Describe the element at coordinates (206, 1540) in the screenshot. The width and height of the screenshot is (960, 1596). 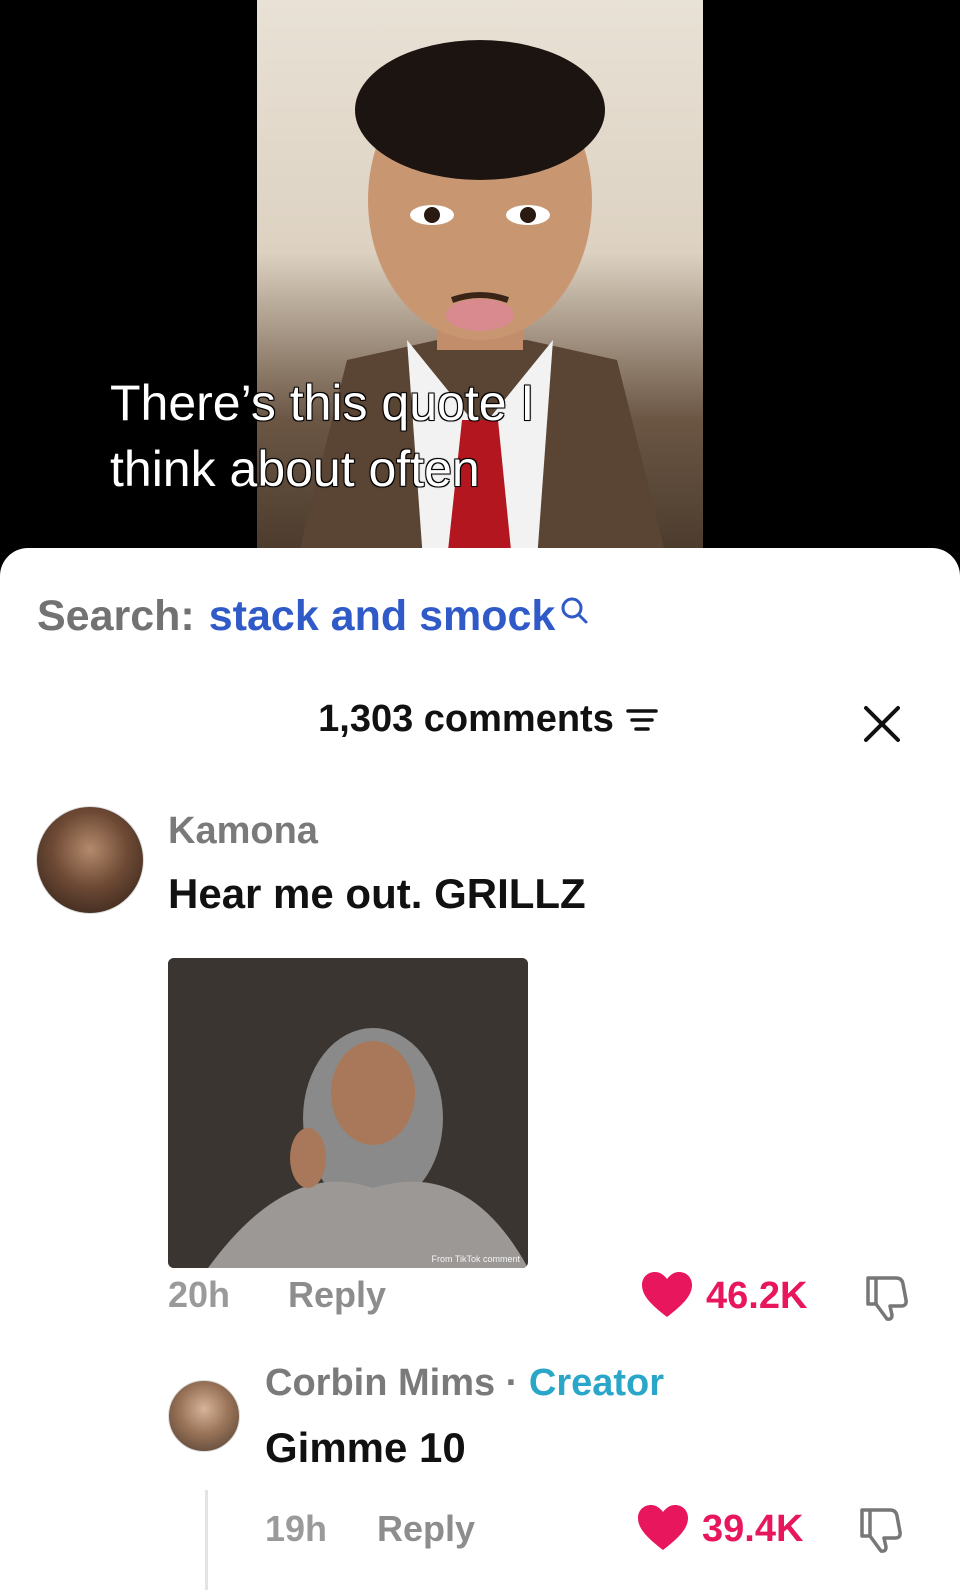
I see `thread-line` at that location.